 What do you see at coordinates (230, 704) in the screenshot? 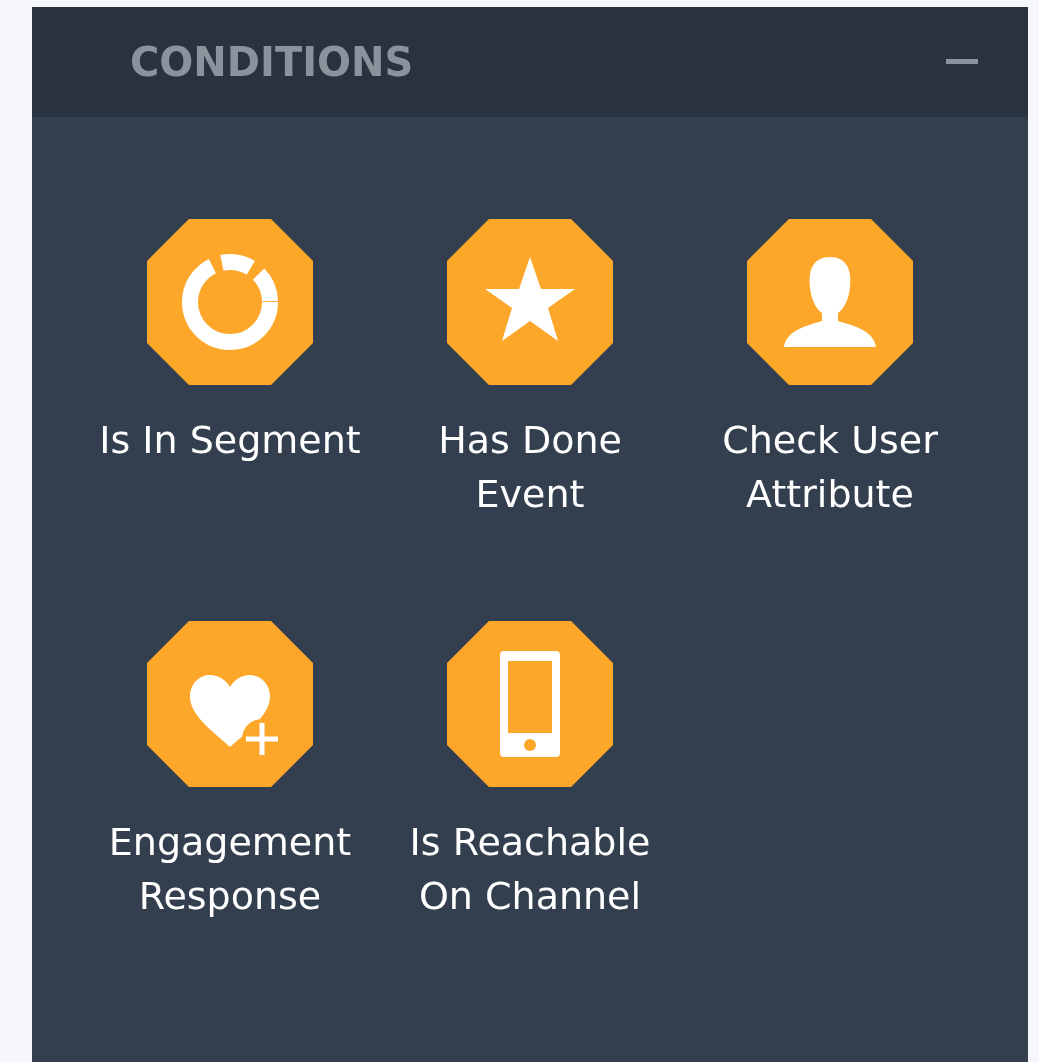
I see `heart-plus-icon` at bounding box center [230, 704].